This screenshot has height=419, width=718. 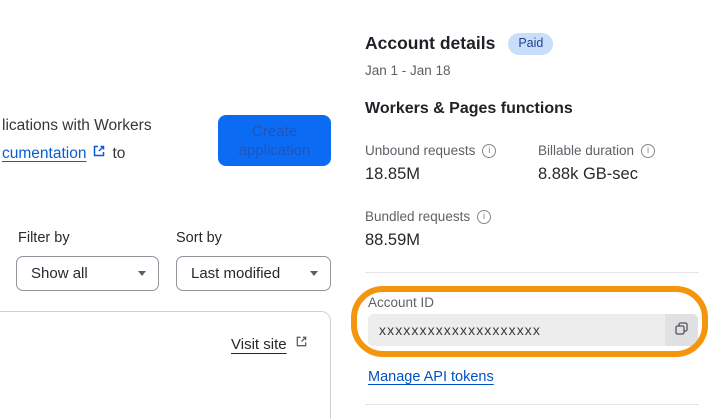 I want to click on stat-value: 8.88k GB-sec, so click(x=588, y=174).